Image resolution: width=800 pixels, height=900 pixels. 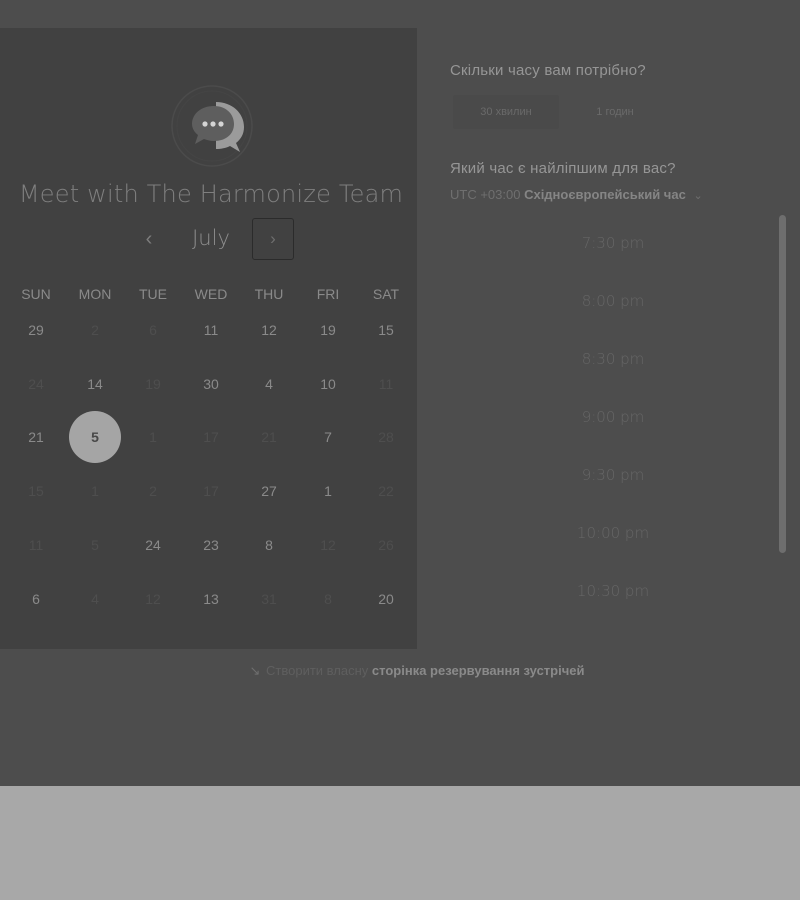 What do you see at coordinates (95, 384) in the screenshot?
I see `calendar-day: 14` at bounding box center [95, 384].